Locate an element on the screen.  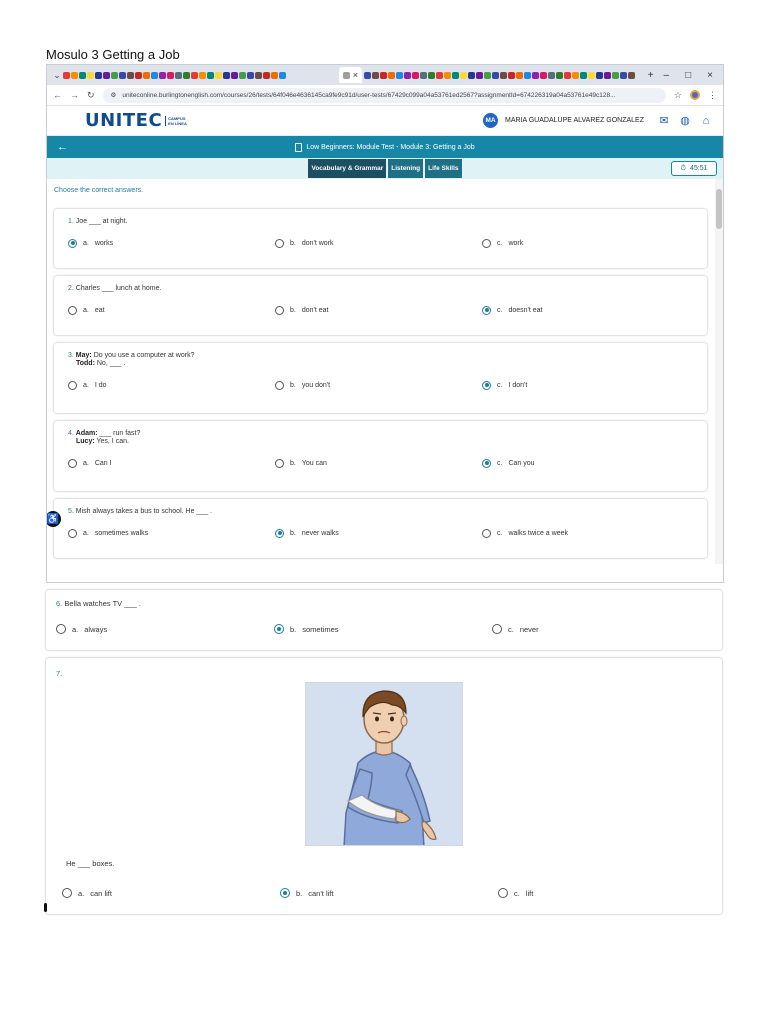
answer-option: b. sometimes is located at coordinates (383, 629).